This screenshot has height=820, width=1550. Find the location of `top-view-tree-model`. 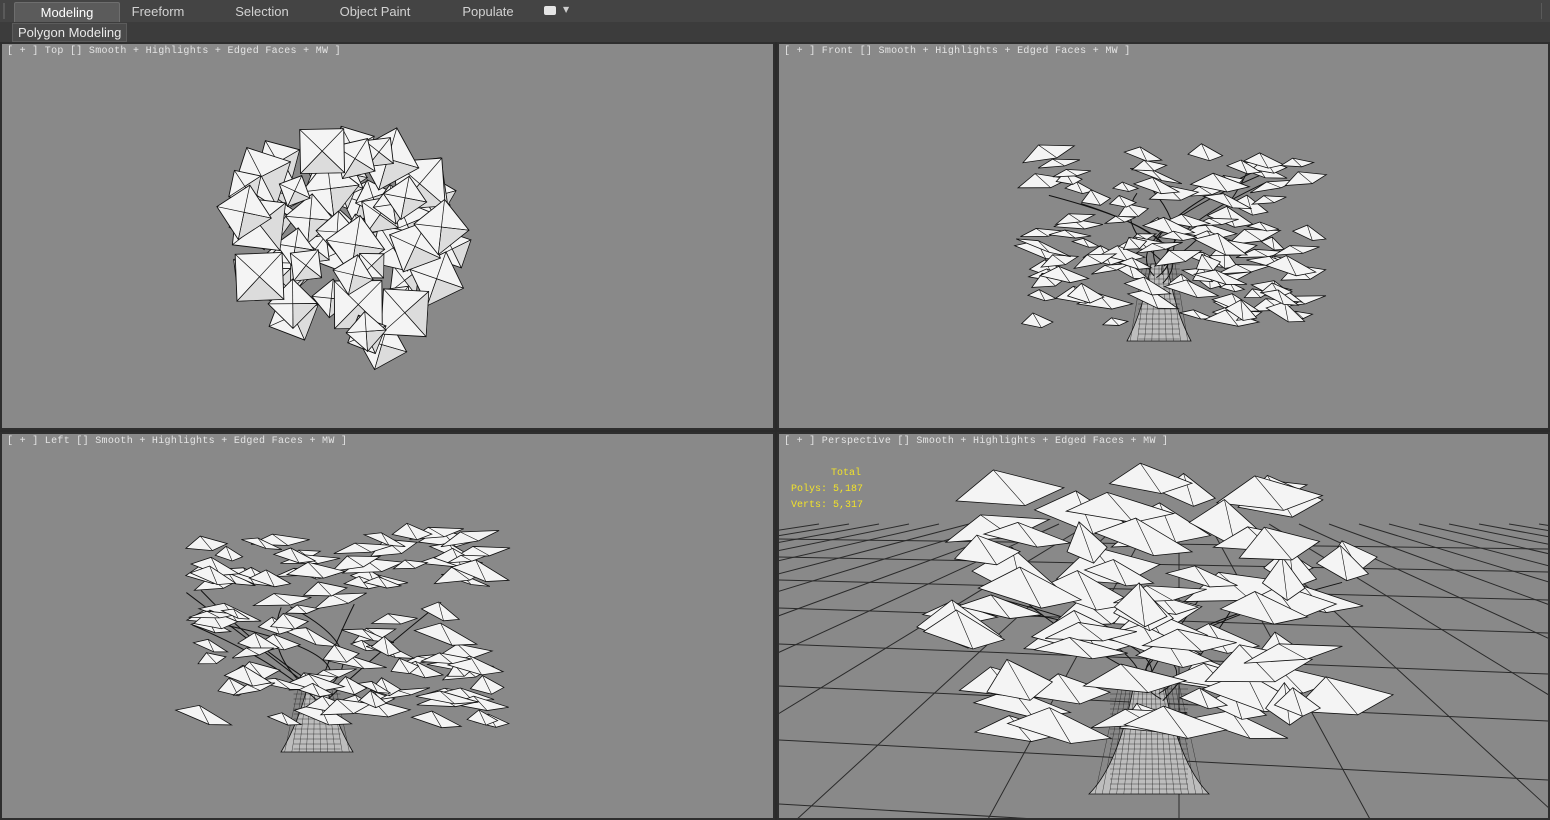

top-view-tree-model is located at coordinates (344, 248).